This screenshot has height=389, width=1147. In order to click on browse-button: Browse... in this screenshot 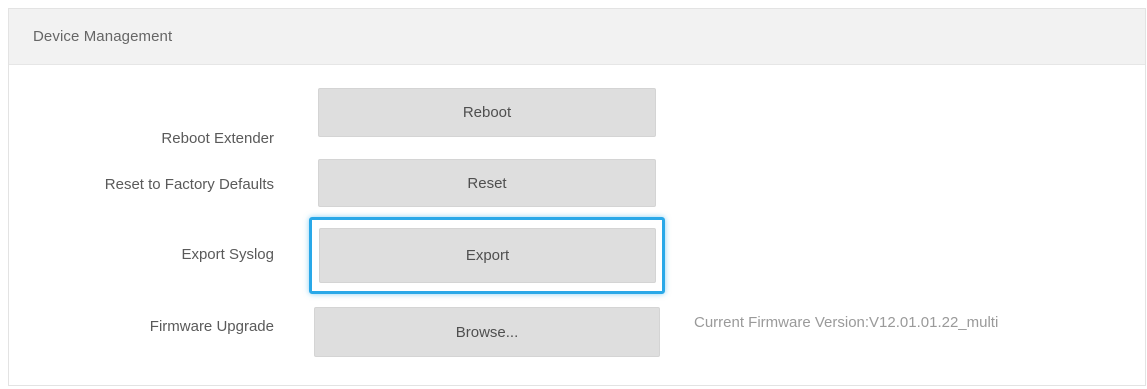, I will do `click(487, 332)`.